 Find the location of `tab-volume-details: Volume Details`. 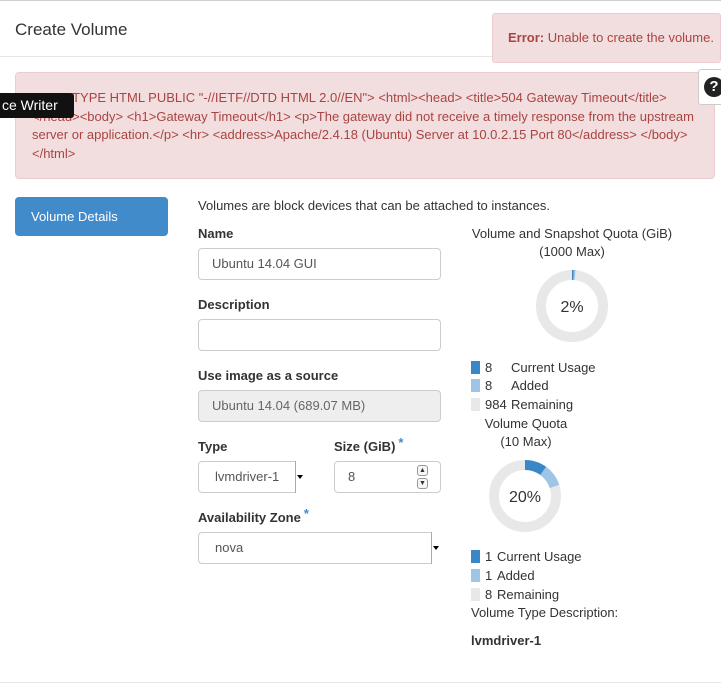

tab-volume-details: Volume Details is located at coordinates (91, 216).